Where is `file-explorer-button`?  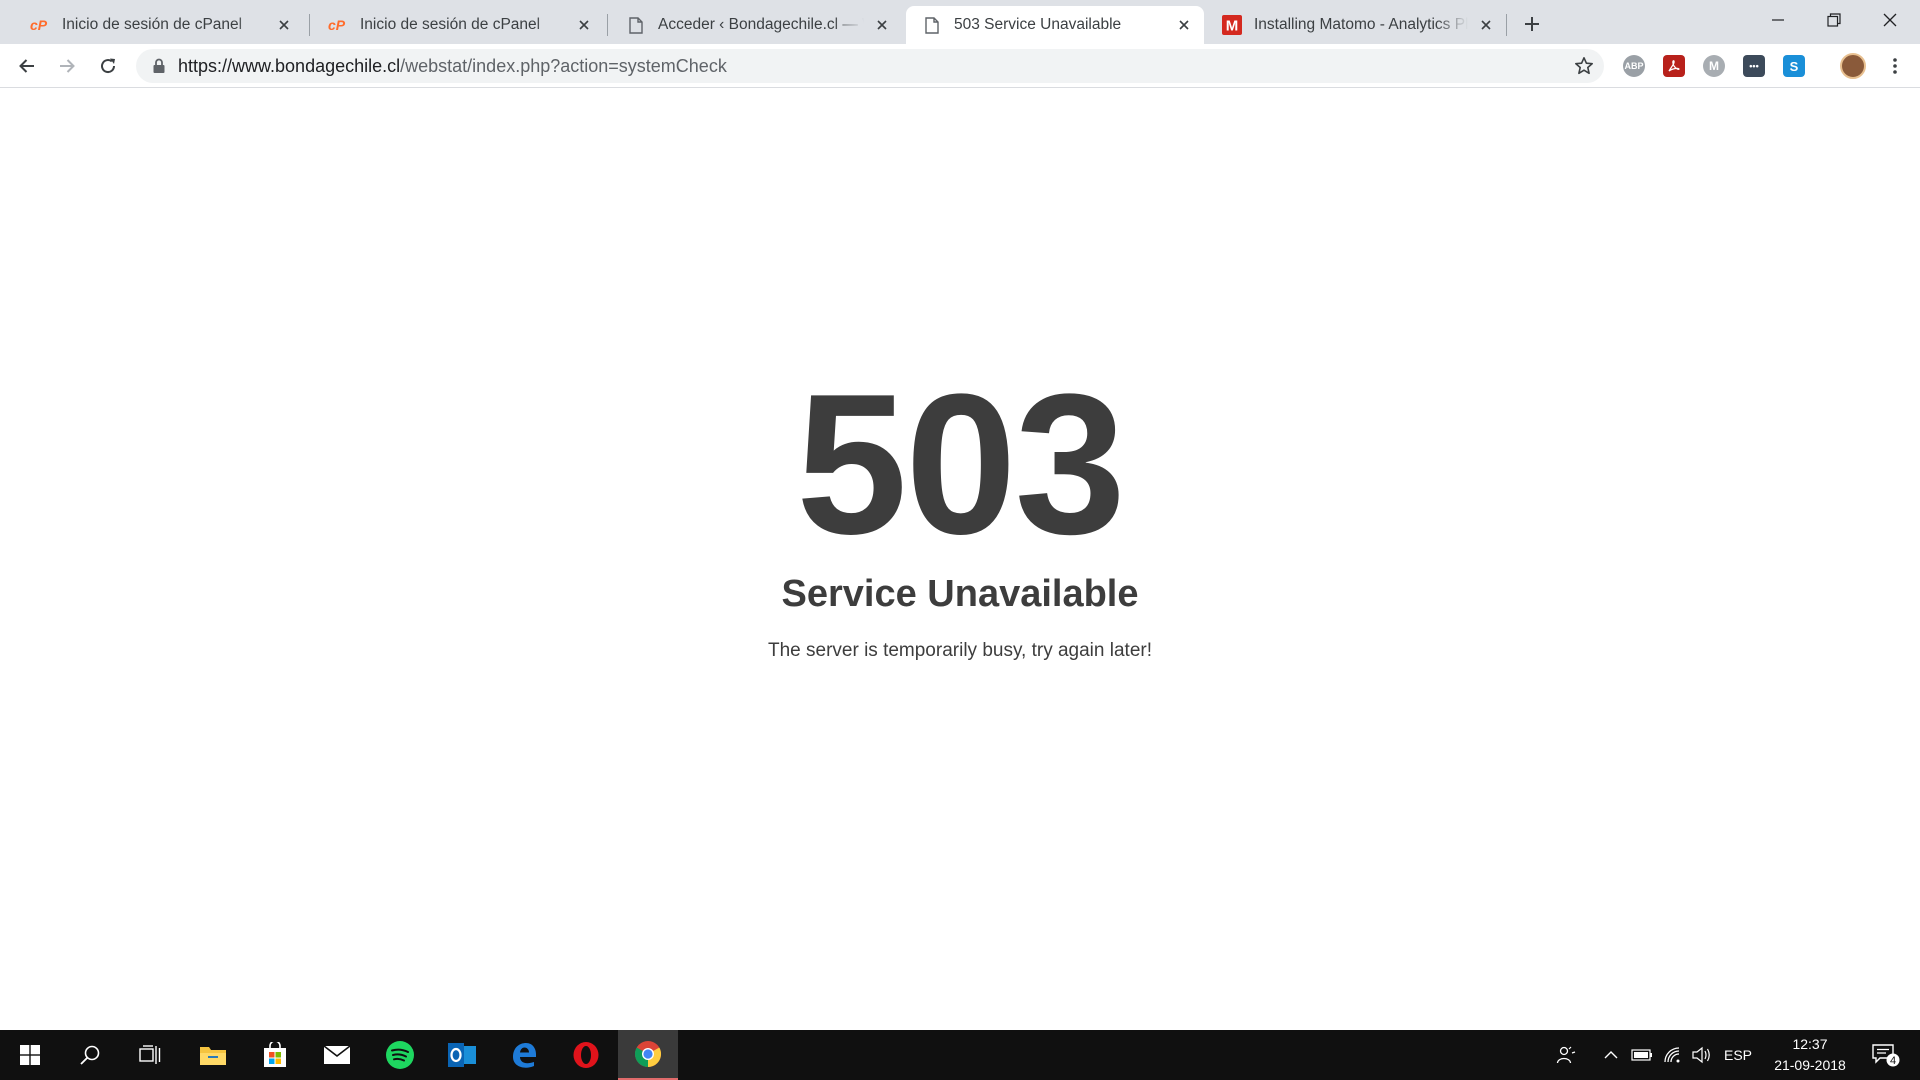 file-explorer-button is located at coordinates (213, 1055).